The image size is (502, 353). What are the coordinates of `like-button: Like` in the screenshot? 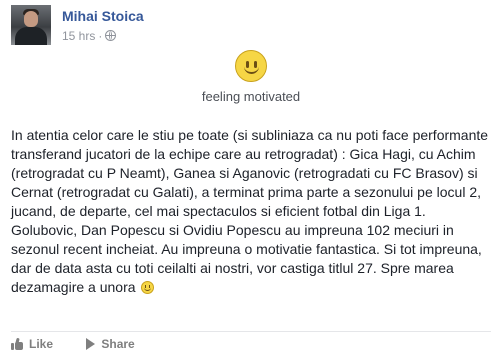 It's located at (32, 344).